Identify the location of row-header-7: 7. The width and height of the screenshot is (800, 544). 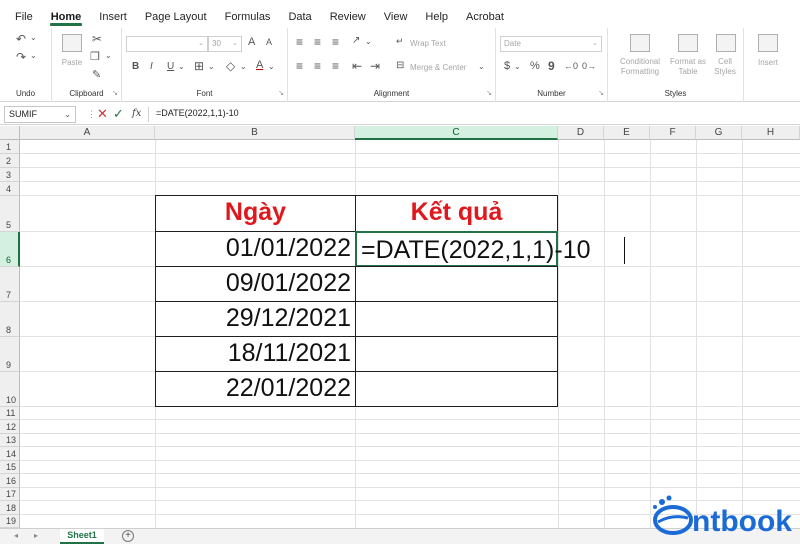
(10, 284).